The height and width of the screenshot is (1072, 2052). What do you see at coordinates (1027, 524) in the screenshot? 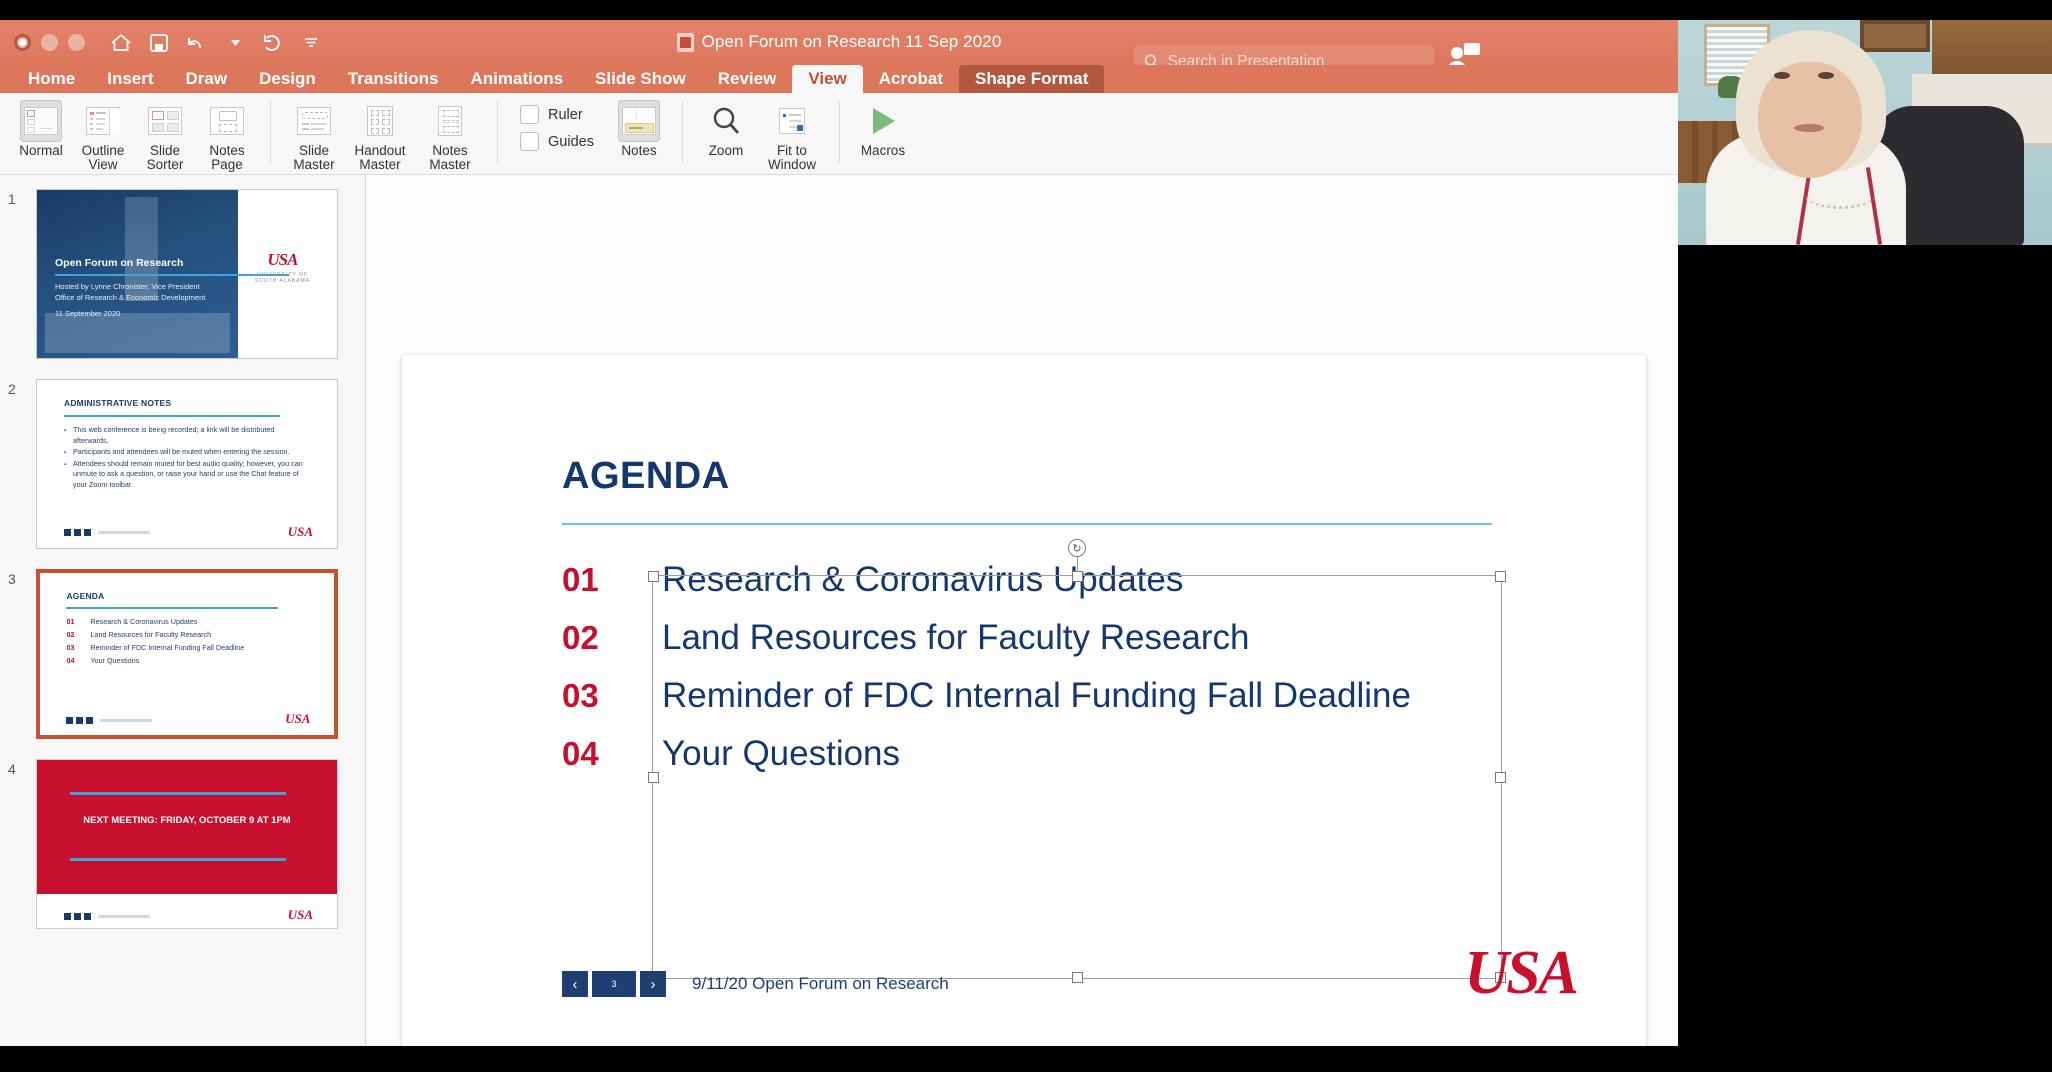
I see `slide-title-rule` at bounding box center [1027, 524].